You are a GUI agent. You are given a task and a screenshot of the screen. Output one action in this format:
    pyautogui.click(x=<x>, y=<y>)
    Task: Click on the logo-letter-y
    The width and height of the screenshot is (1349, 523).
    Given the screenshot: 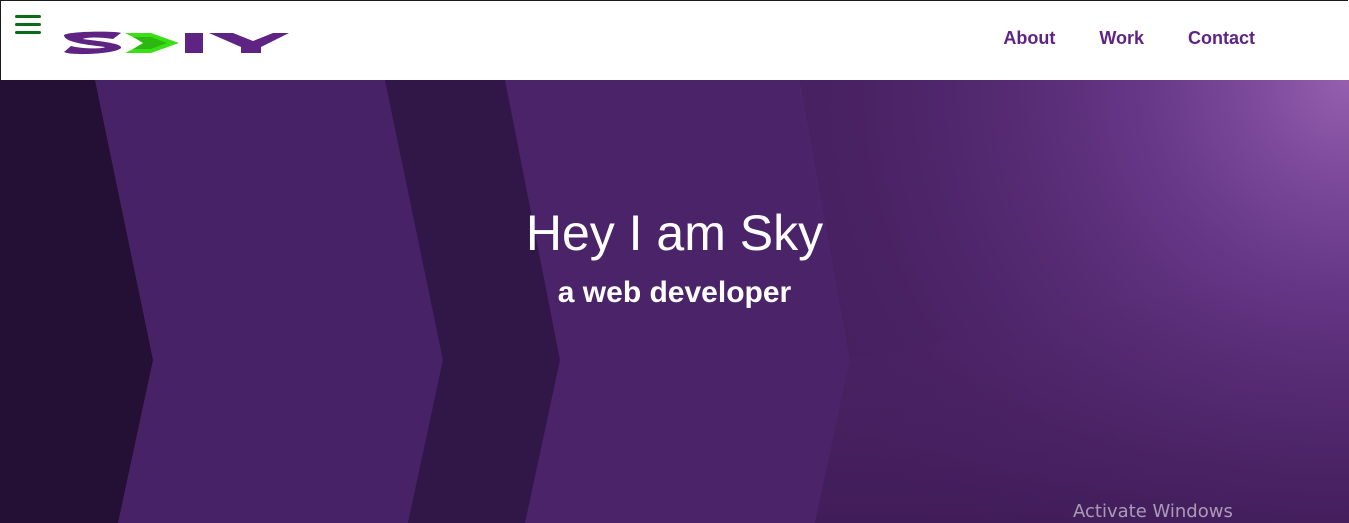 What is the action you would take?
    pyautogui.click(x=249, y=43)
    